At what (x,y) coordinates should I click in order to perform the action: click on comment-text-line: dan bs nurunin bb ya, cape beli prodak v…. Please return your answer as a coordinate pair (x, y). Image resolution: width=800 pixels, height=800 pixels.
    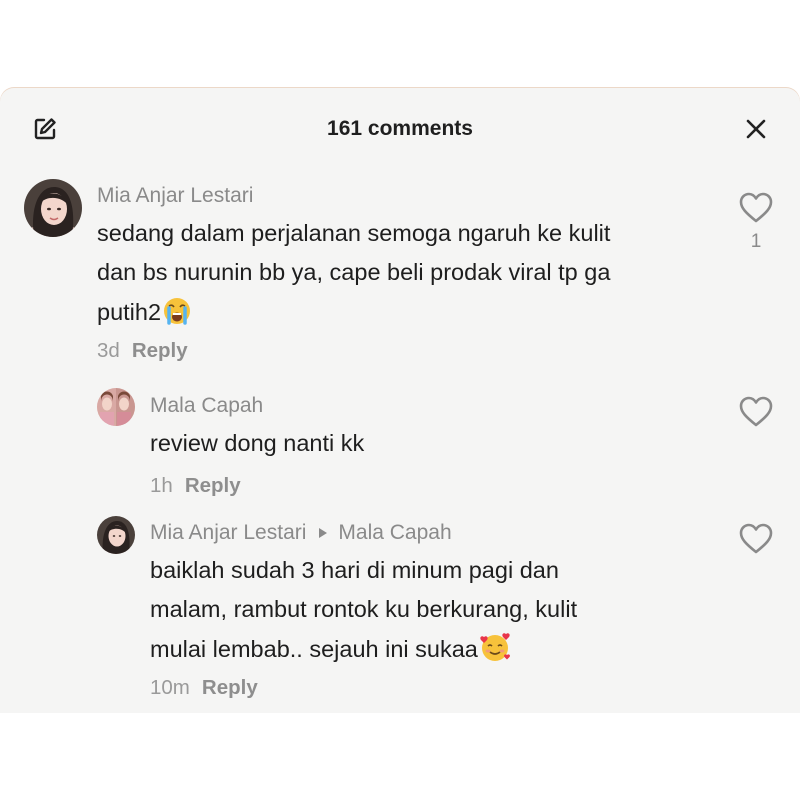
    Looking at the image, I should click on (354, 272).